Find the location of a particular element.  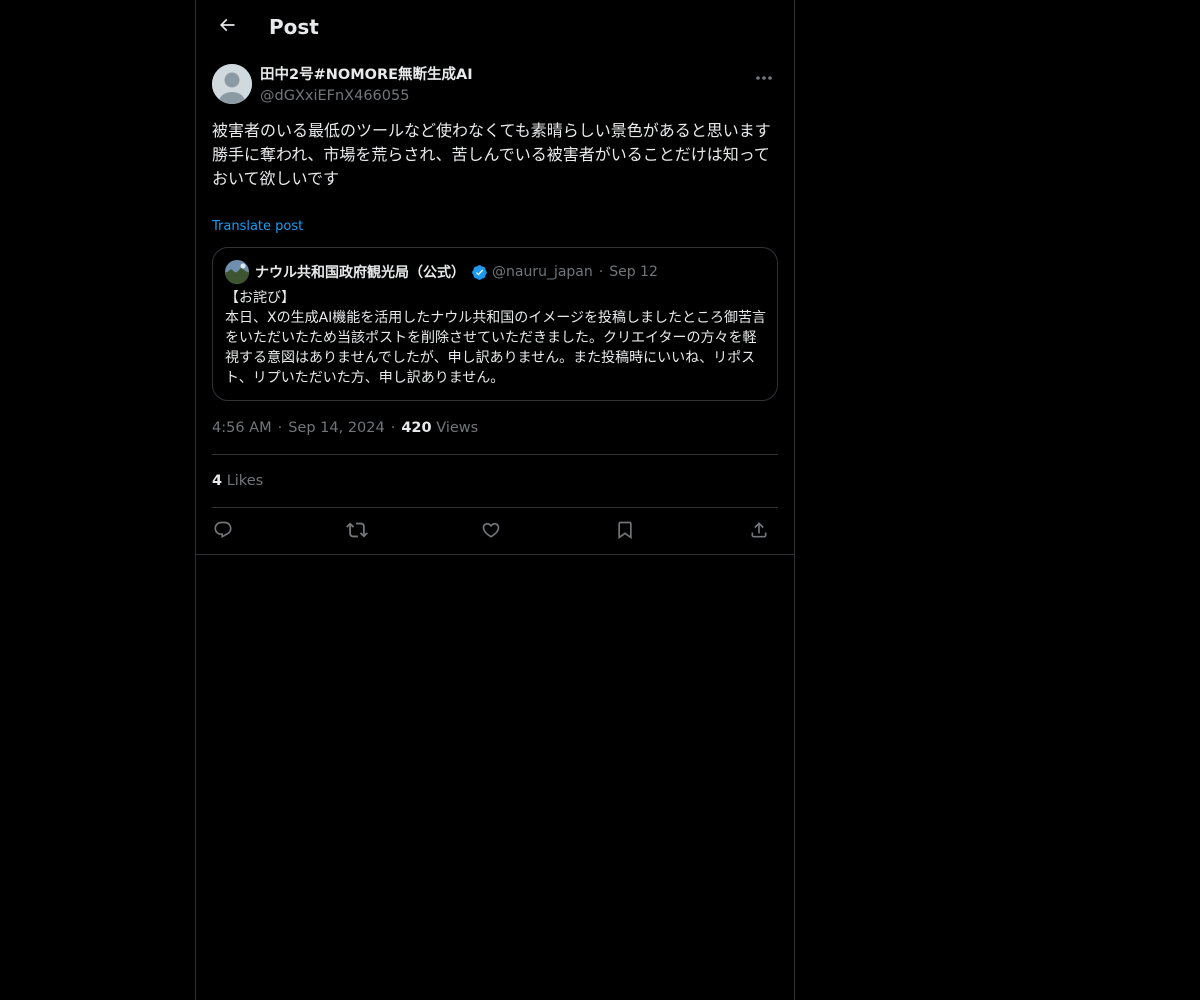

back-button is located at coordinates (227, 27).